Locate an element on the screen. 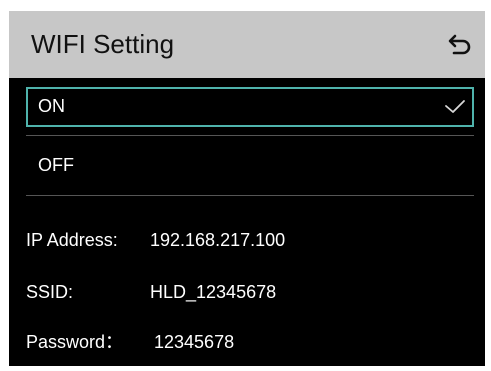 This screenshot has height=371, width=491. return-icon is located at coordinates (459, 44).